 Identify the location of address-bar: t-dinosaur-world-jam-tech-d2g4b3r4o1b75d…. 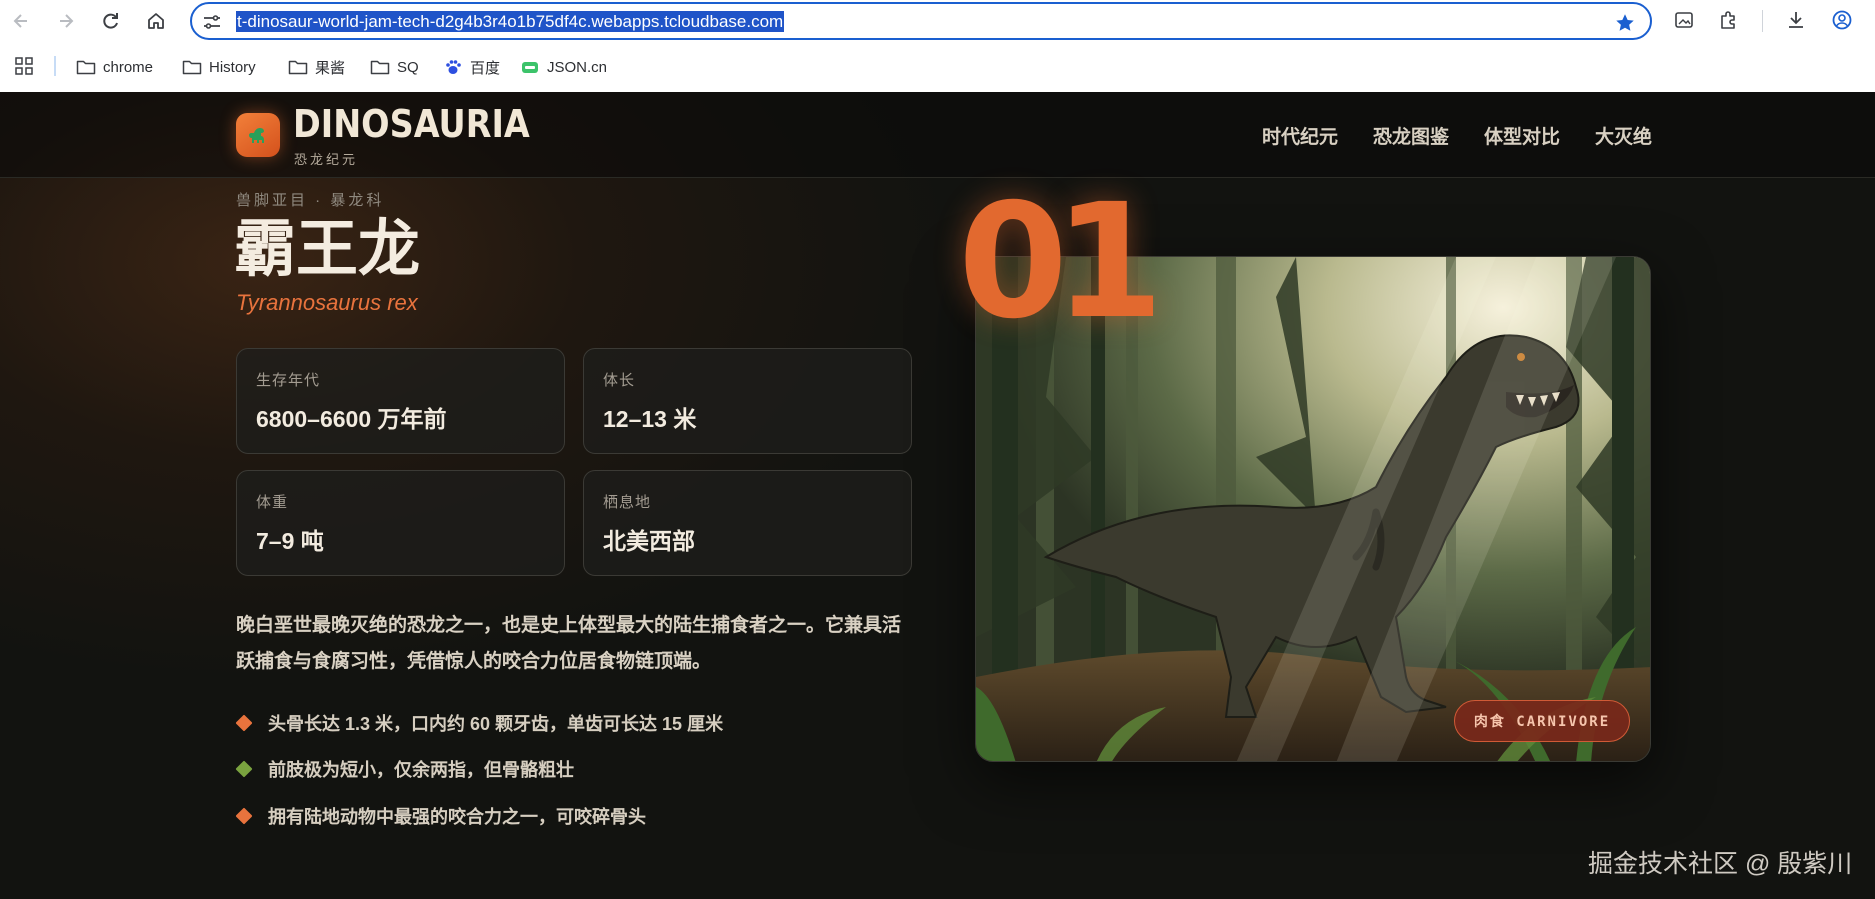
(921, 21).